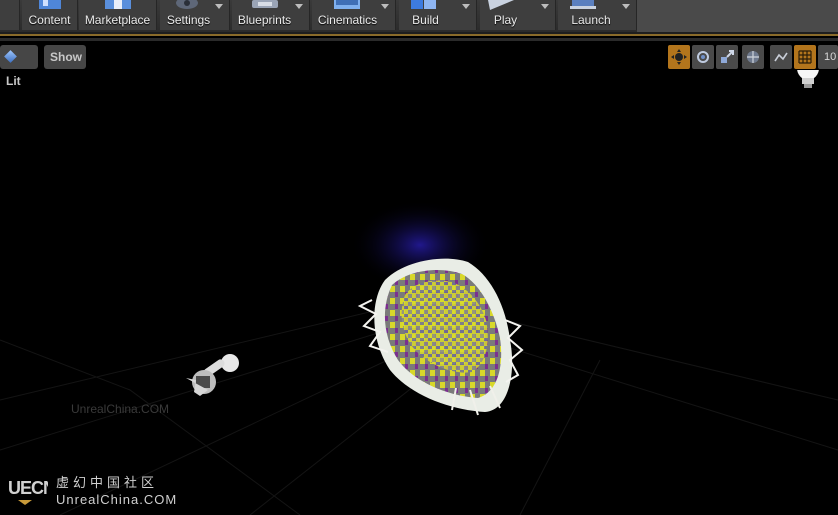 The width and height of the screenshot is (838, 515). What do you see at coordinates (49, 20) in the screenshot?
I see `content-label: Content` at bounding box center [49, 20].